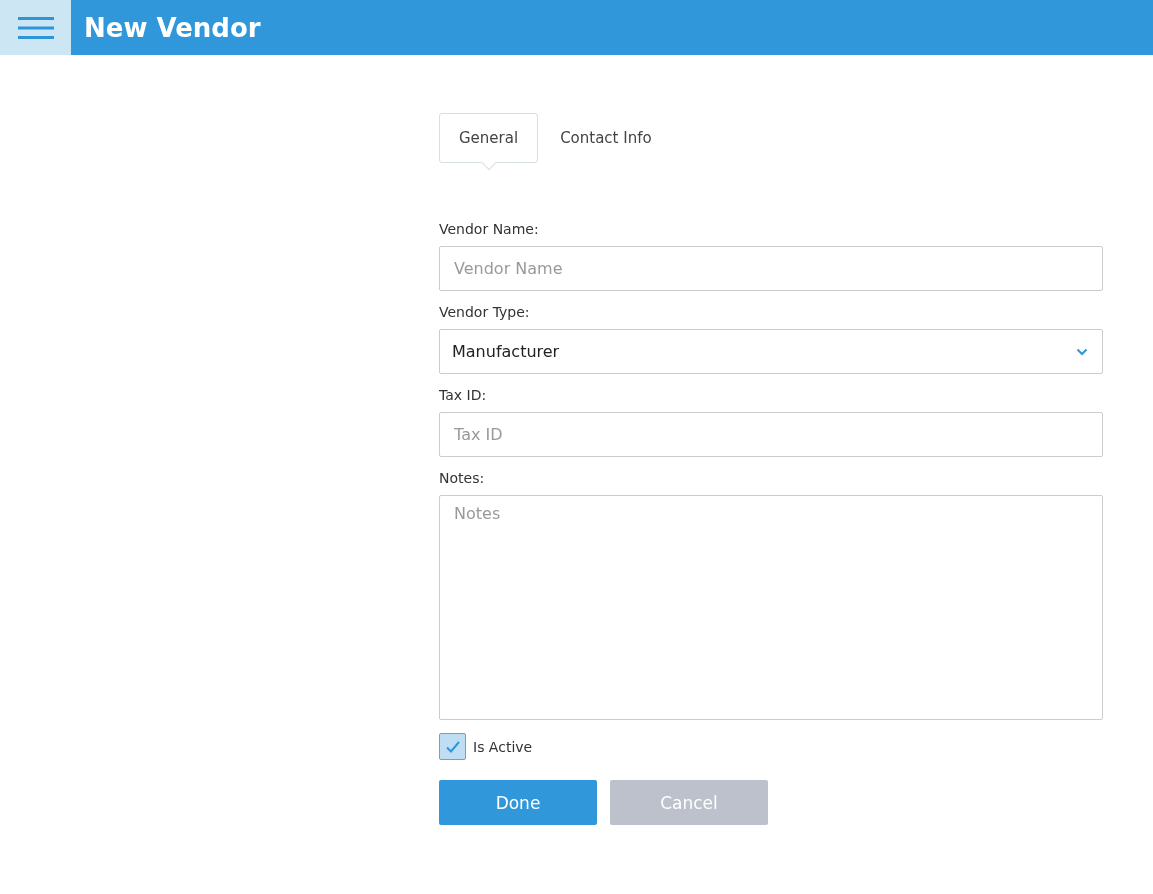 The width and height of the screenshot is (1153, 894). I want to click on field-label: Vendor Type:, so click(485, 312).